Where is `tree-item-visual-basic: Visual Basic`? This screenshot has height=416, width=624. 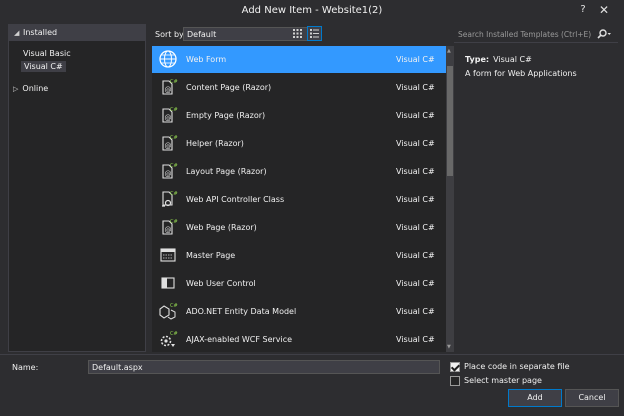
tree-item-visual-basic: Visual Basic is located at coordinates (47, 53).